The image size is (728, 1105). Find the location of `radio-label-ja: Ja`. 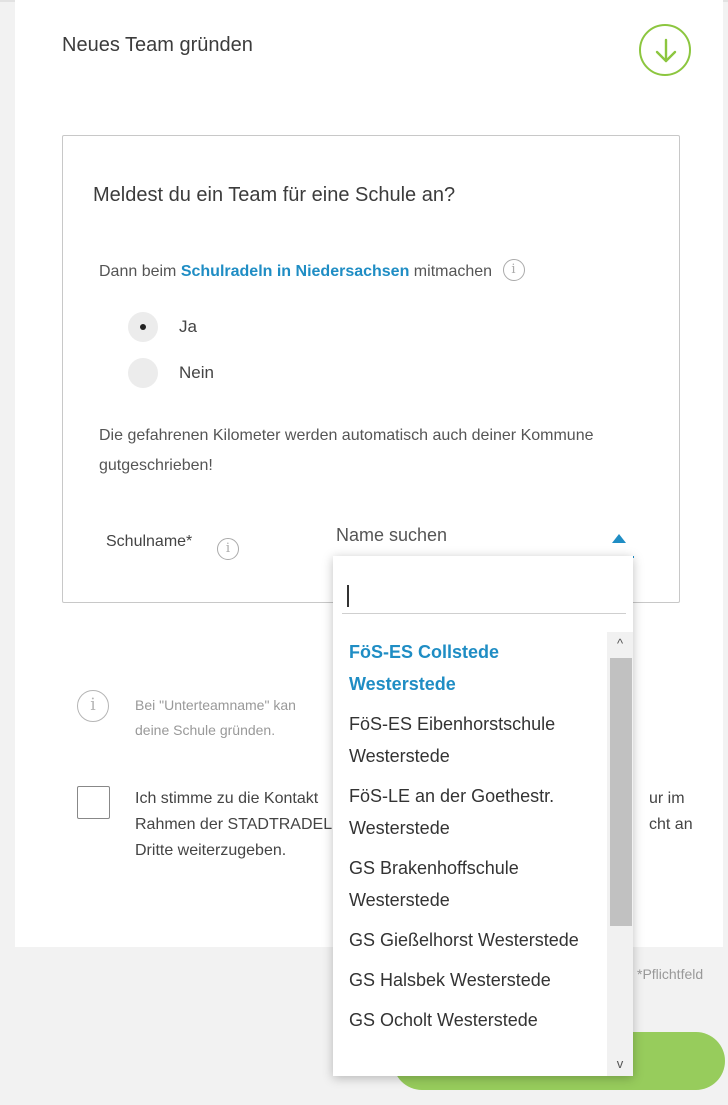

radio-label-ja: Ja is located at coordinates (188, 326).